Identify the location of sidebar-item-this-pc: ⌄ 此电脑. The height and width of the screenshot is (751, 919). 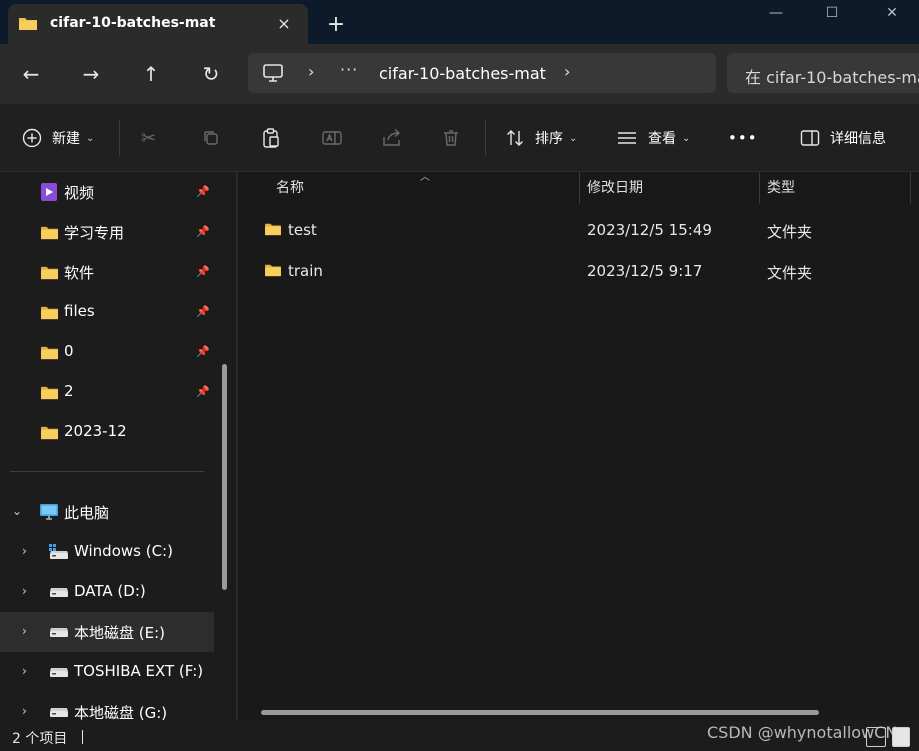
(107, 512).